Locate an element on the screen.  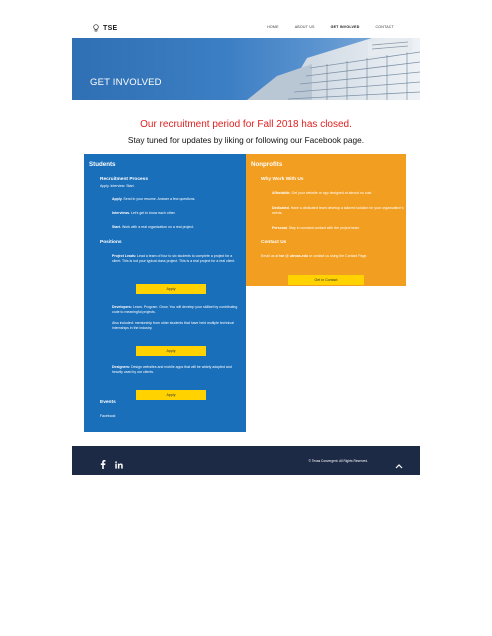
site-footer: © Texas Convergent. All Rights Reserved. is located at coordinates (246, 460).